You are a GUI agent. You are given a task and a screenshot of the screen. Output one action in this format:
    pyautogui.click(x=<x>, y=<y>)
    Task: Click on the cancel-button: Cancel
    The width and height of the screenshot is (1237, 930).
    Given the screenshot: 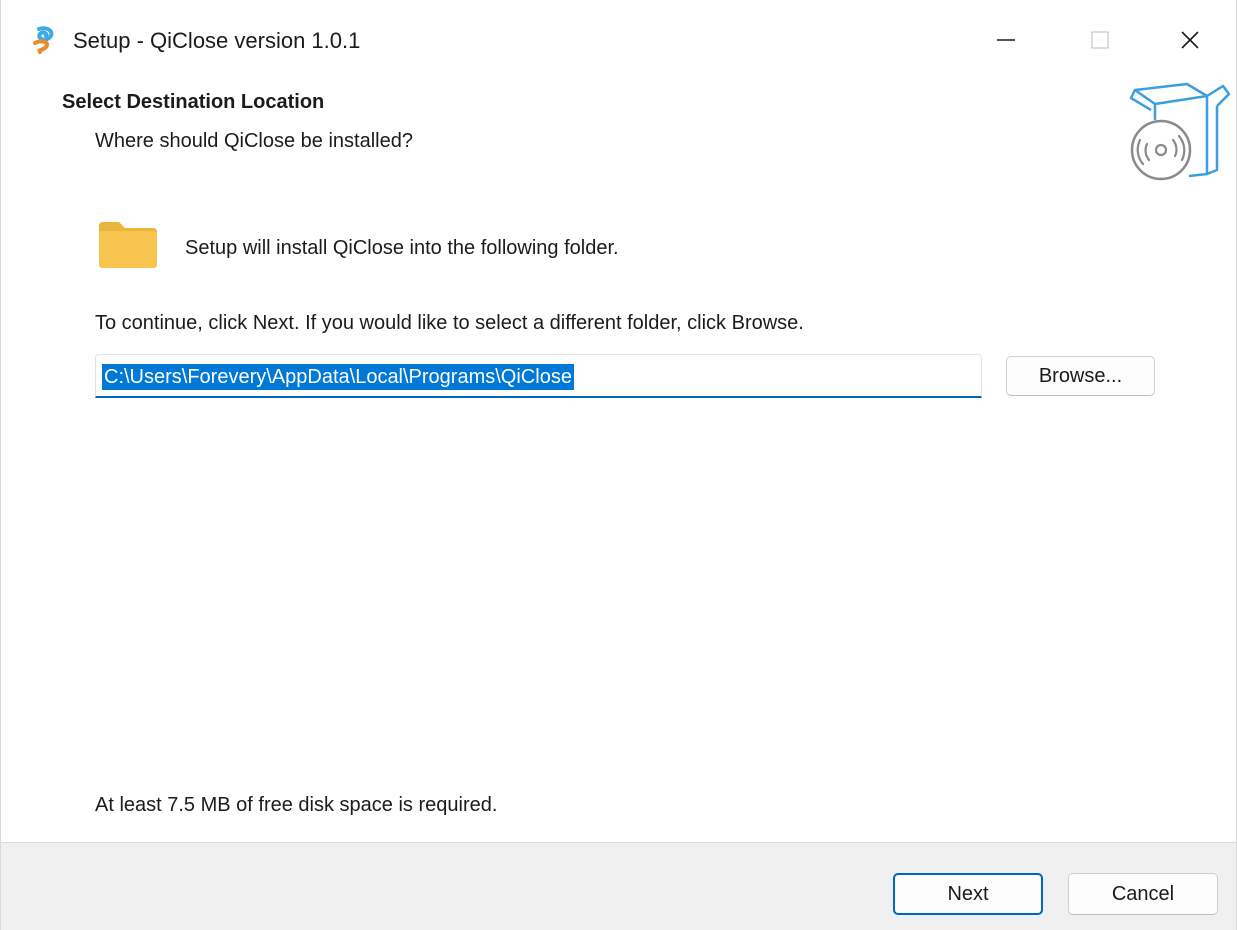 What is the action you would take?
    pyautogui.click(x=1143, y=894)
    